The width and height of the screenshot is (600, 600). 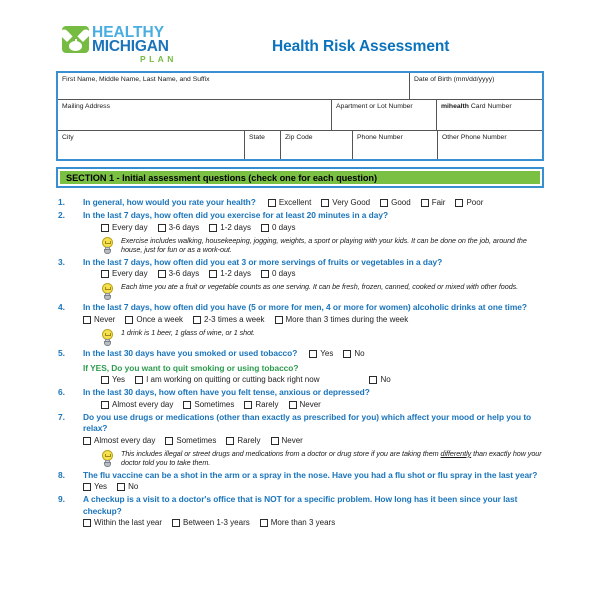 I want to click on option-2-0: Every day, so click(x=124, y=228).